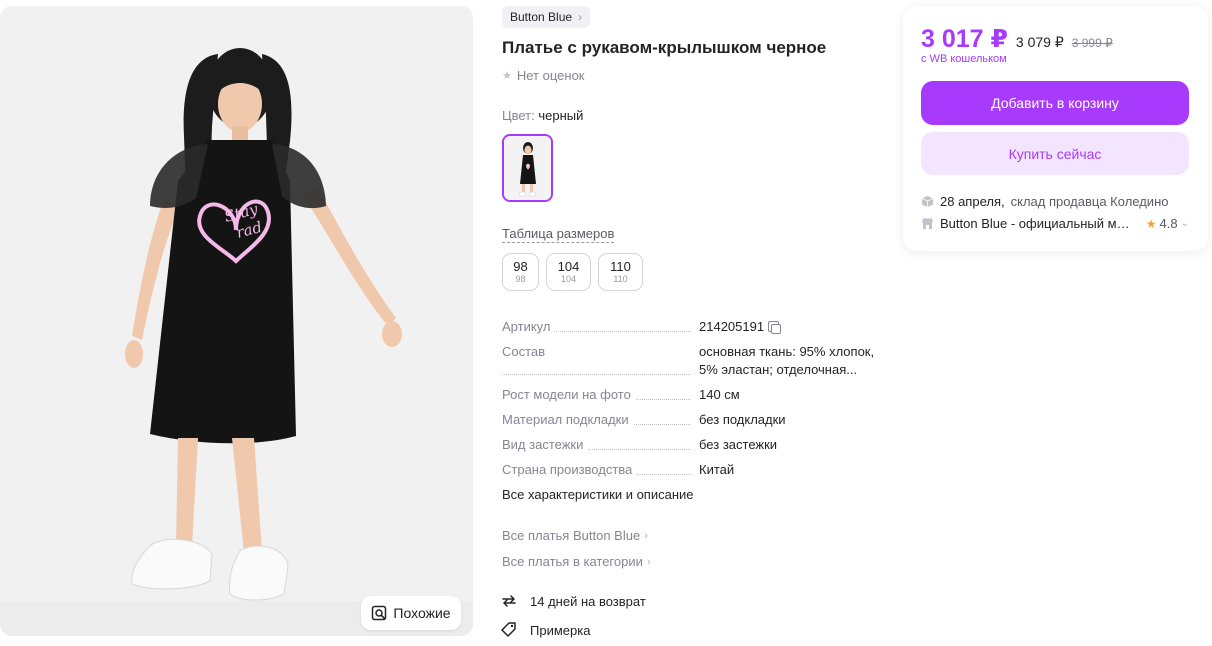  I want to click on spec-value: 214205191, so click(732, 326).